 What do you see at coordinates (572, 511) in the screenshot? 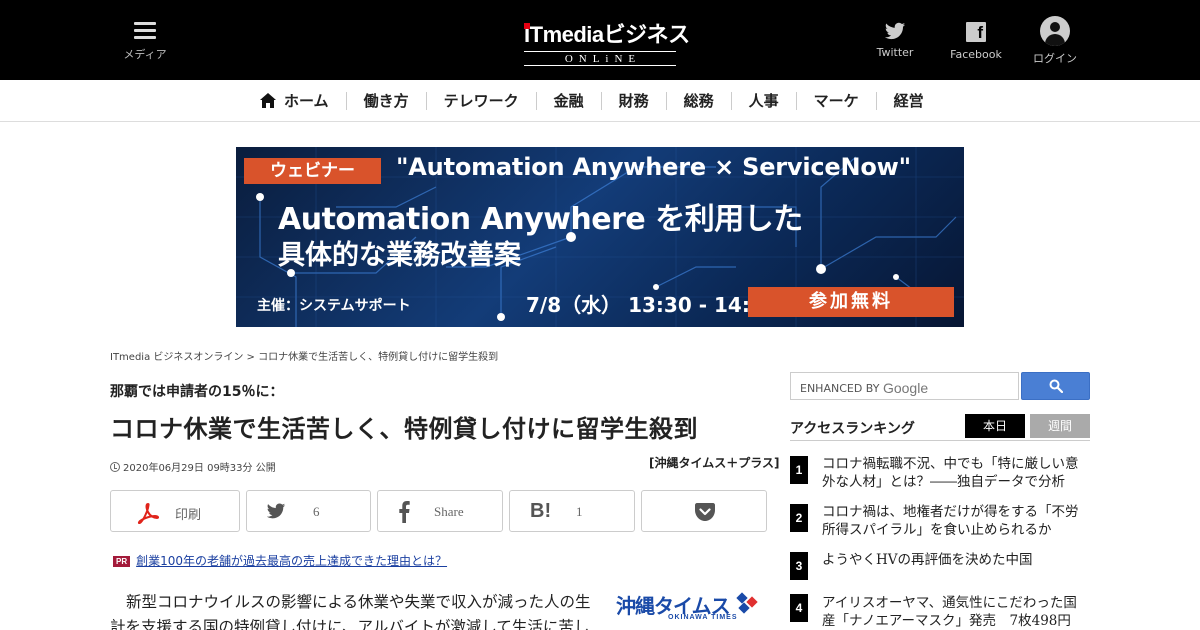
I see `hatena-bookmark-button: B! 1` at bounding box center [572, 511].